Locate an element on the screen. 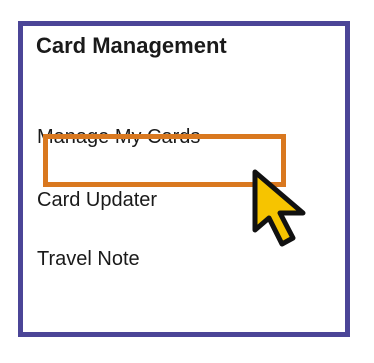 This screenshot has height=363, width=374. panel-title: Card Management is located at coordinates (131, 45).